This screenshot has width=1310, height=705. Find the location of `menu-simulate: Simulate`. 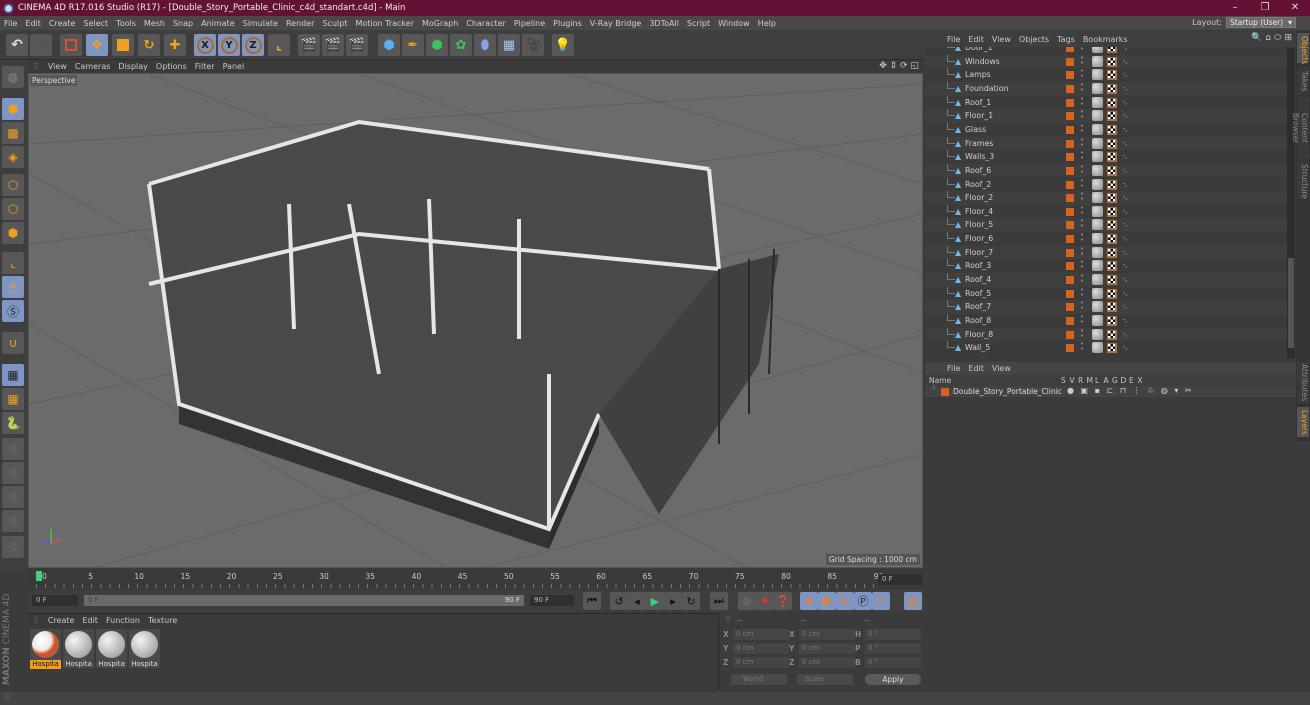

menu-simulate: Simulate is located at coordinates (260, 23).